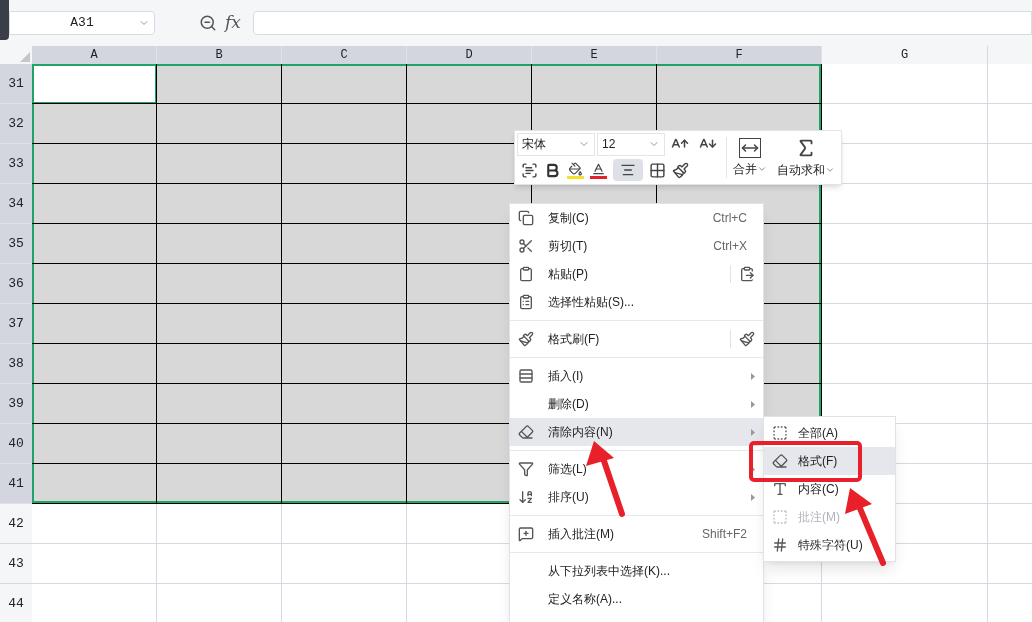 This screenshot has width=1032, height=622. Describe the element at coordinates (16, 564) in the screenshot. I see `row-header: 43` at that location.